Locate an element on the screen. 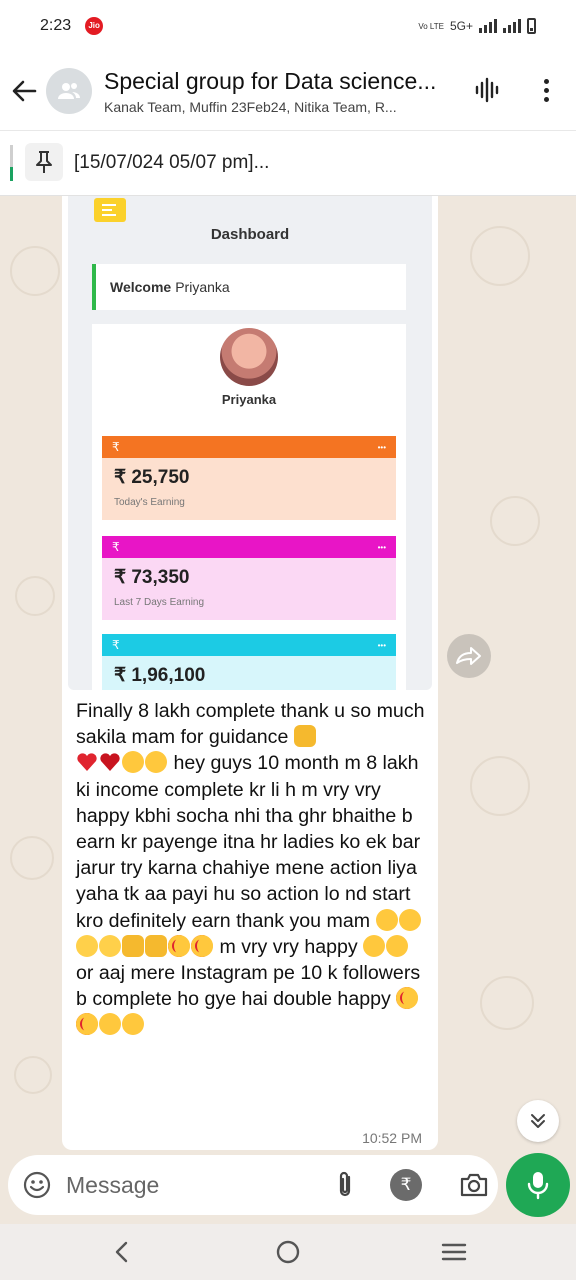 The width and height of the screenshot is (576, 1280). earning-card-body: ₹ 73,350 Last 7 Days Earning is located at coordinates (249, 589).